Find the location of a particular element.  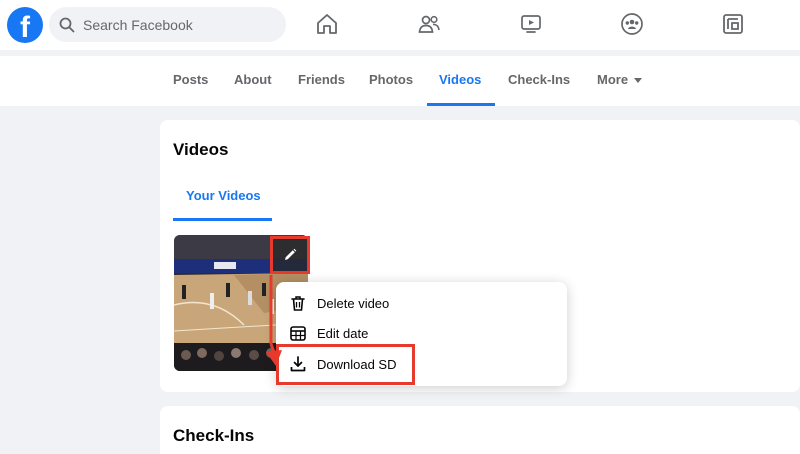

groups-nav-button is located at coordinates (632, 24).